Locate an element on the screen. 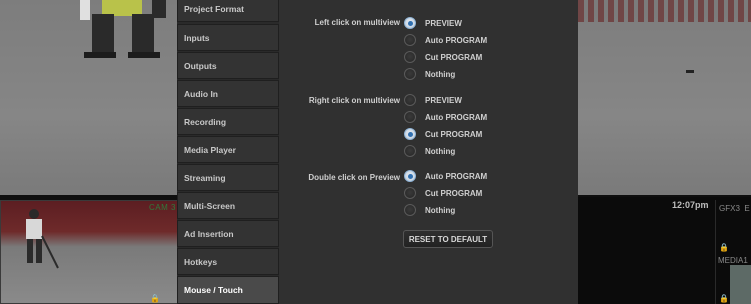 The height and width of the screenshot is (304, 751). clock-readout: 12:07pm is located at coordinates (690, 205).